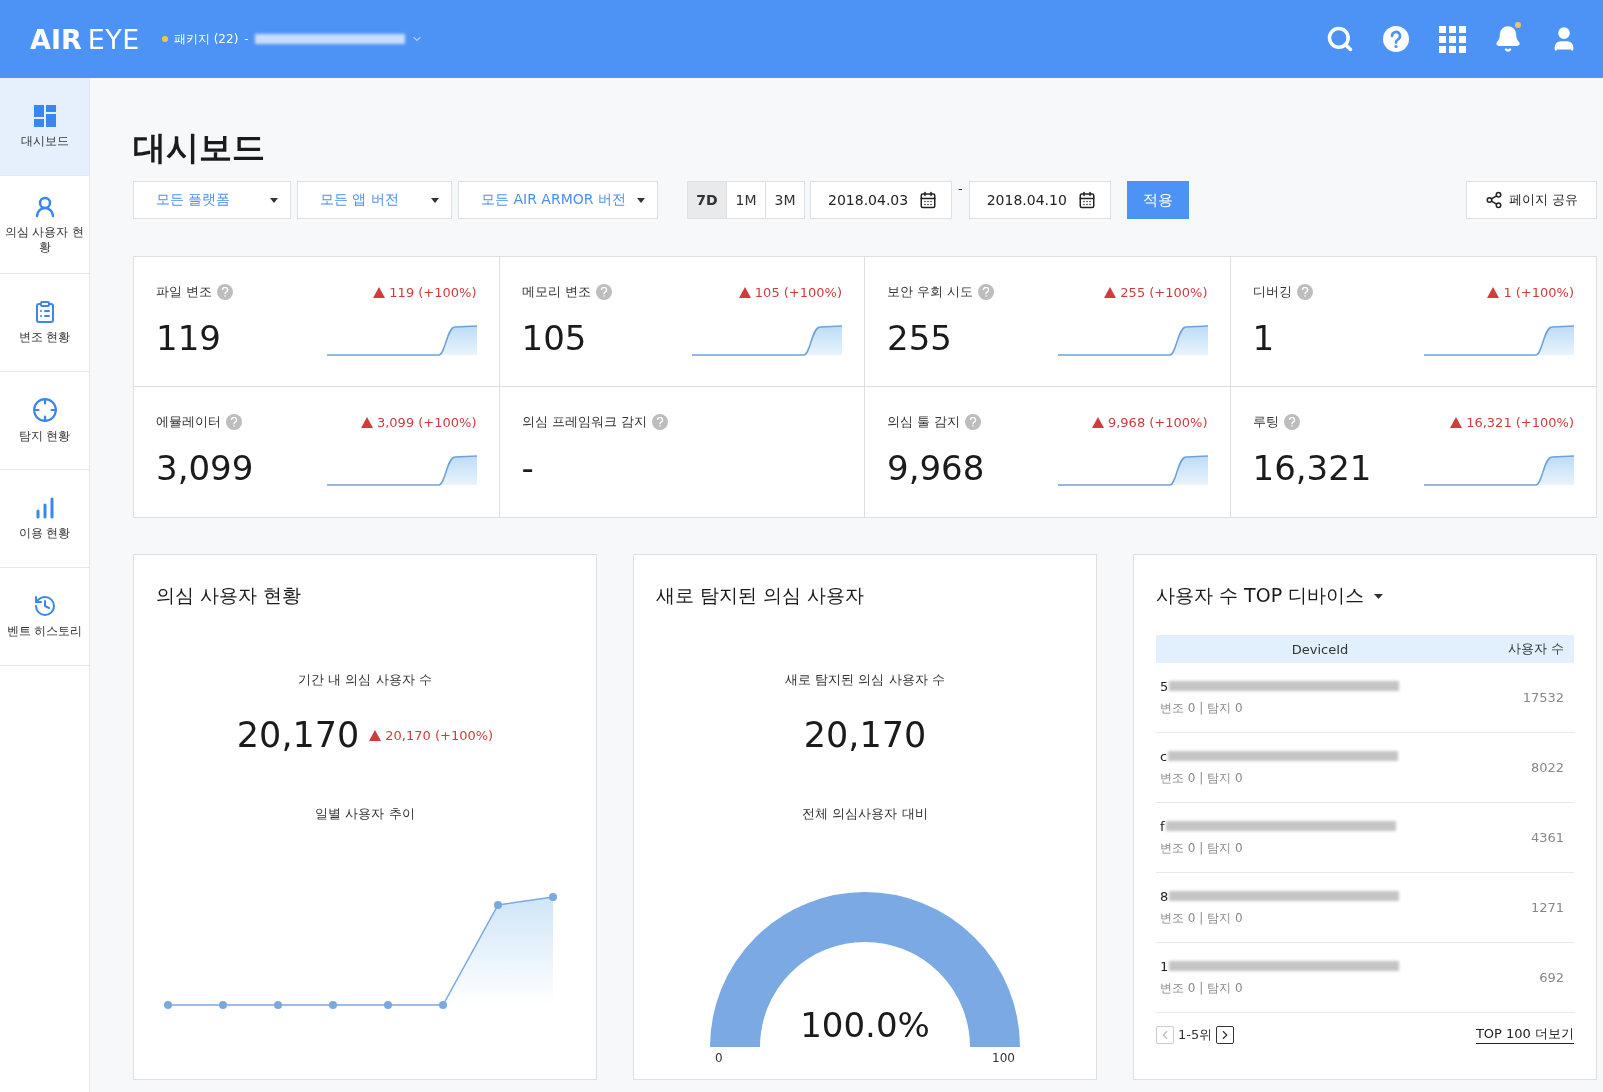  I want to click on sidebar-item: 대시보드, so click(44, 127).